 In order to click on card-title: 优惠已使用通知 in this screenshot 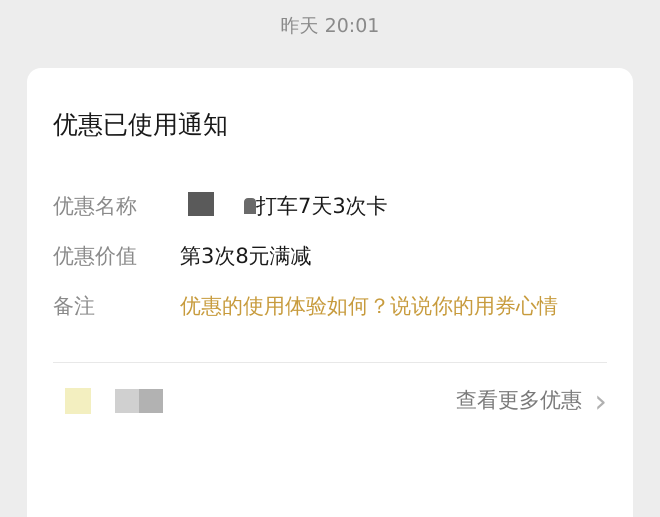, I will do `click(141, 125)`.